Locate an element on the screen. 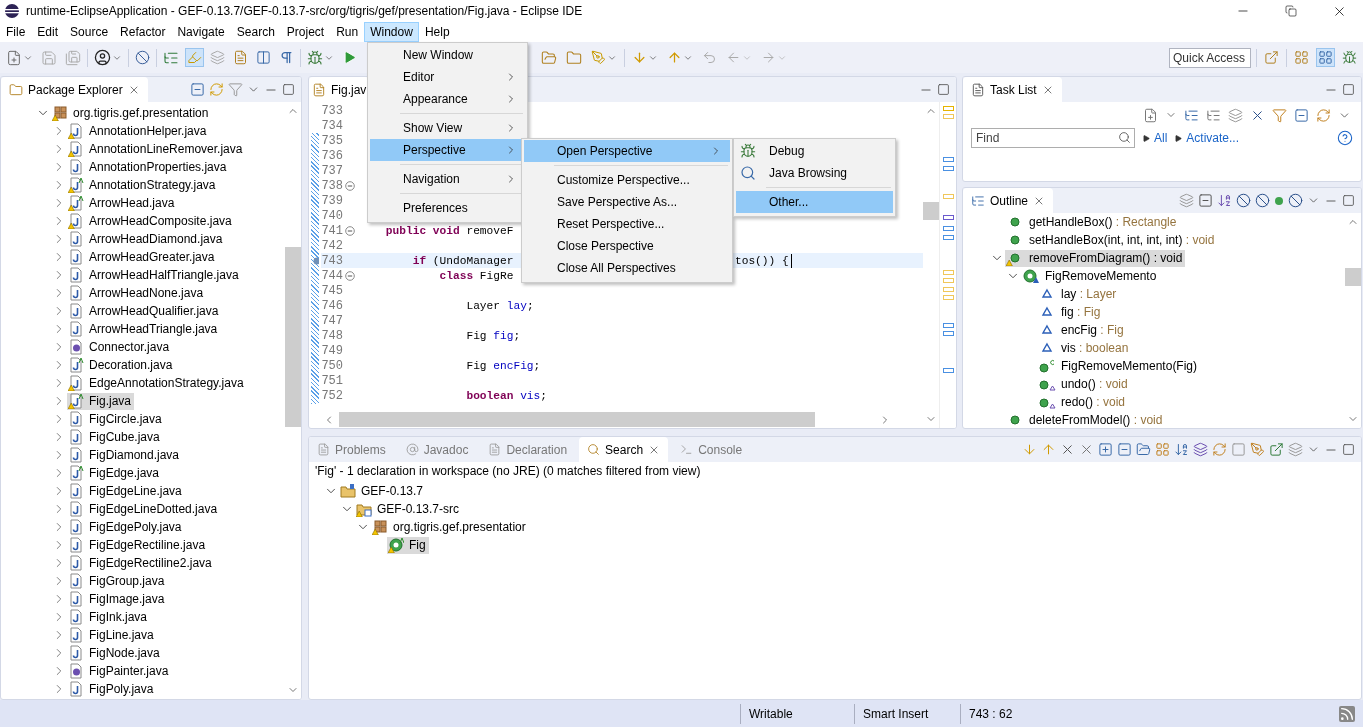 This screenshot has width=1363, height=727. tree-item: AnnotationStrategy.java is located at coordinates (143, 185).